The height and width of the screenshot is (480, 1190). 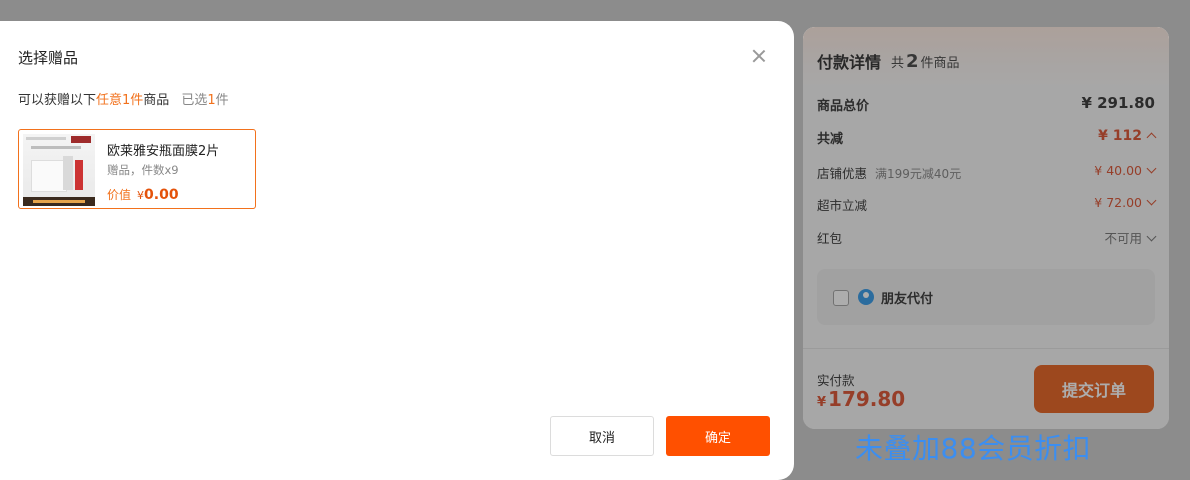 What do you see at coordinates (602, 436) in the screenshot?
I see `cancel-button: 取消` at bounding box center [602, 436].